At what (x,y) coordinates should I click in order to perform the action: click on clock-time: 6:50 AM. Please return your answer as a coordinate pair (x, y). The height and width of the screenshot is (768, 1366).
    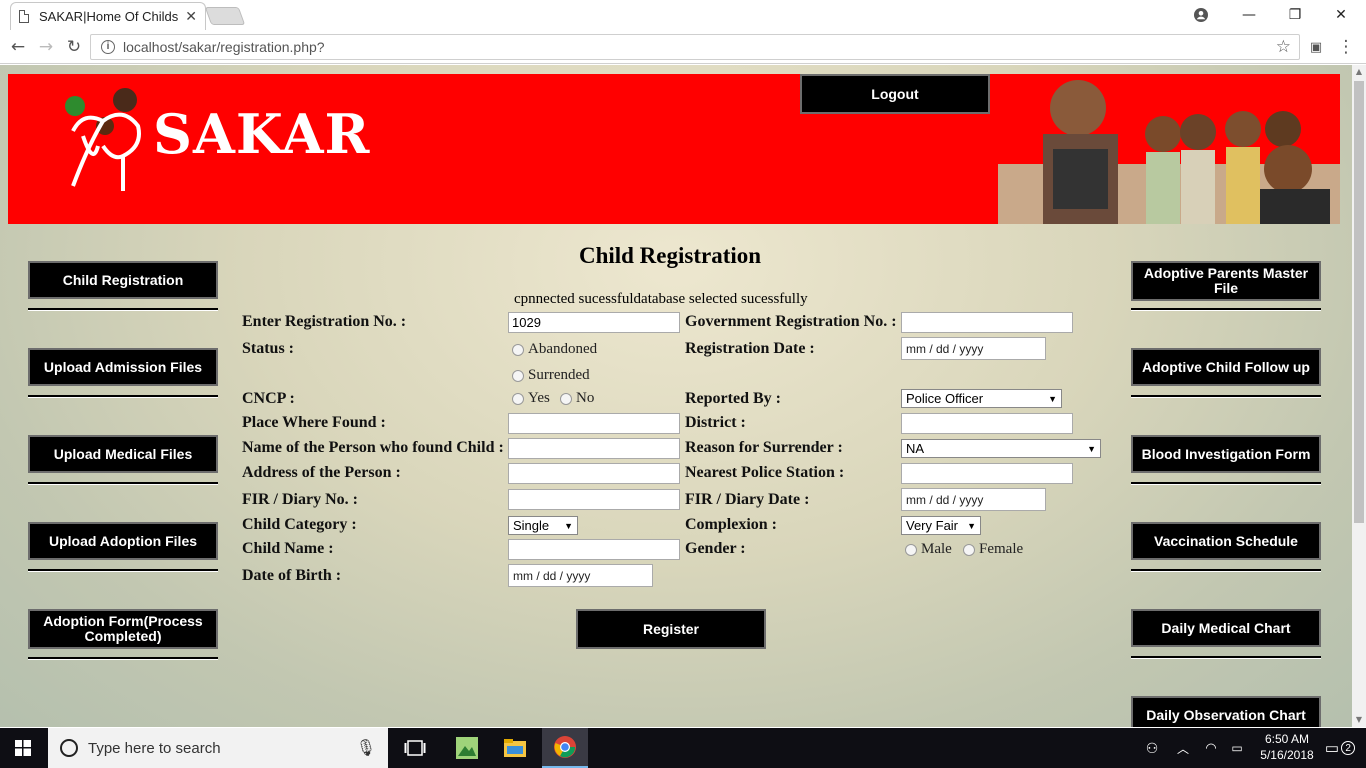
    Looking at the image, I should click on (1287, 739).